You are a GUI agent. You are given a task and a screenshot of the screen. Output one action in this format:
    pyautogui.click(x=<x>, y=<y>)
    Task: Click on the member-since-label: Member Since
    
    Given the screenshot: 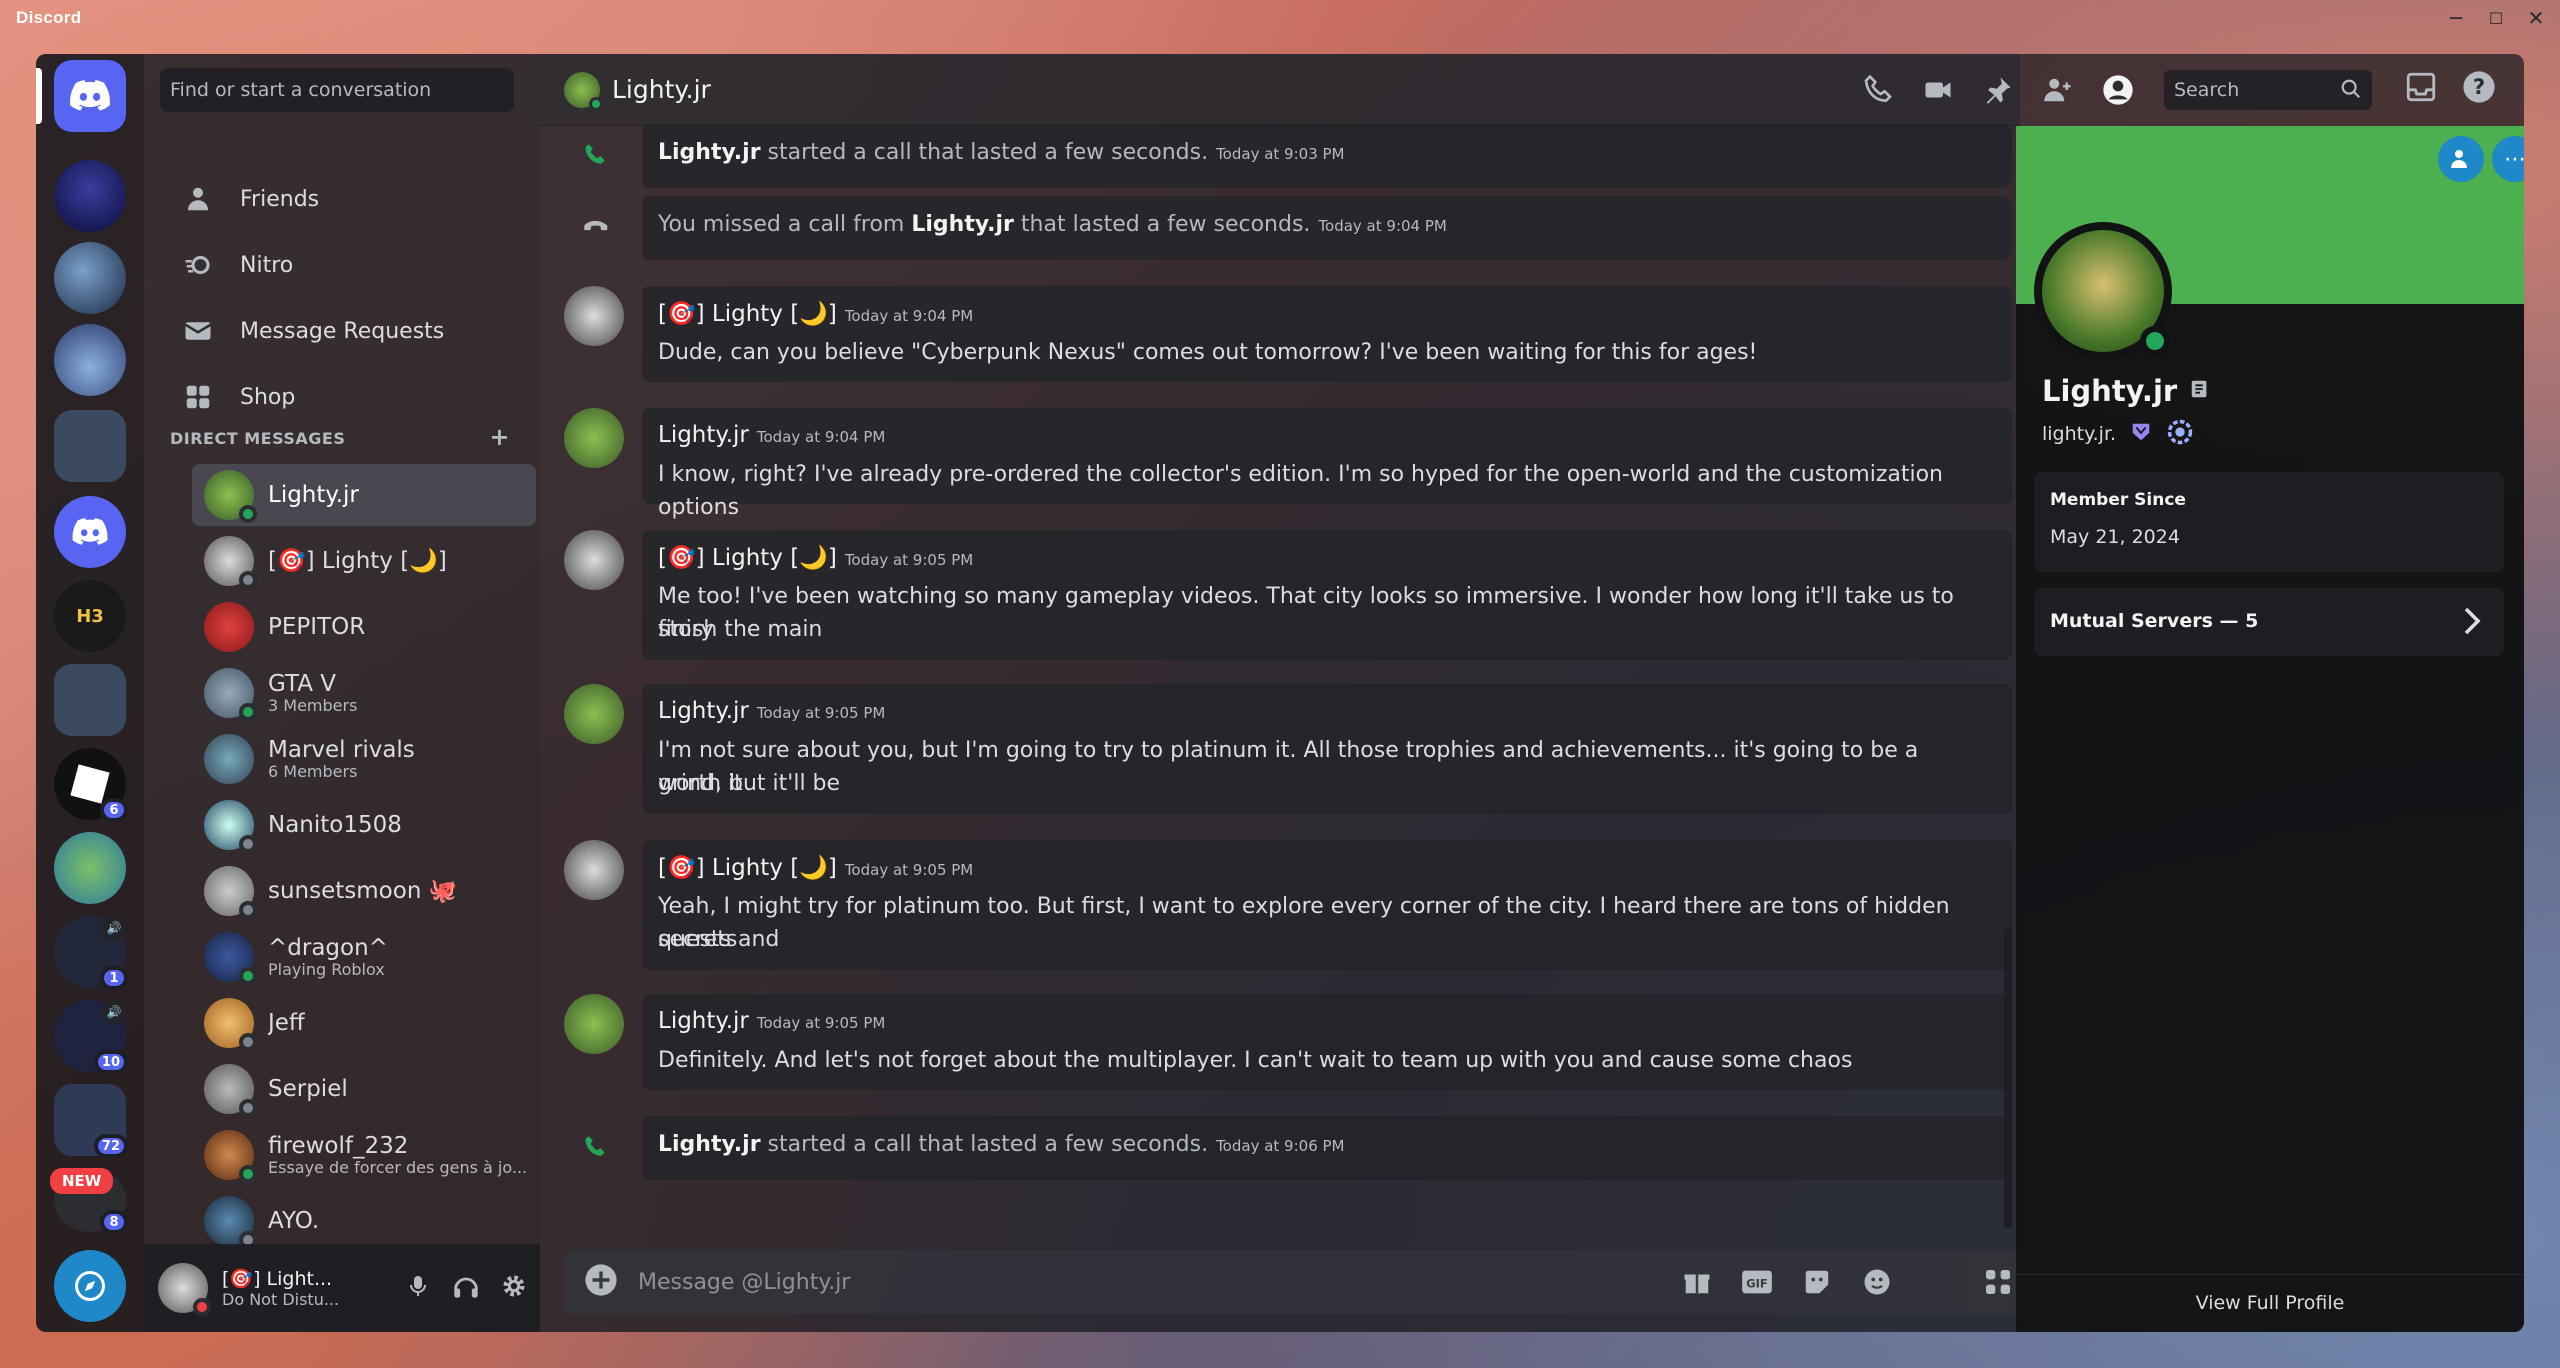 What is the action you would take?
    pyautogui.click(x=2118, y=500)
    